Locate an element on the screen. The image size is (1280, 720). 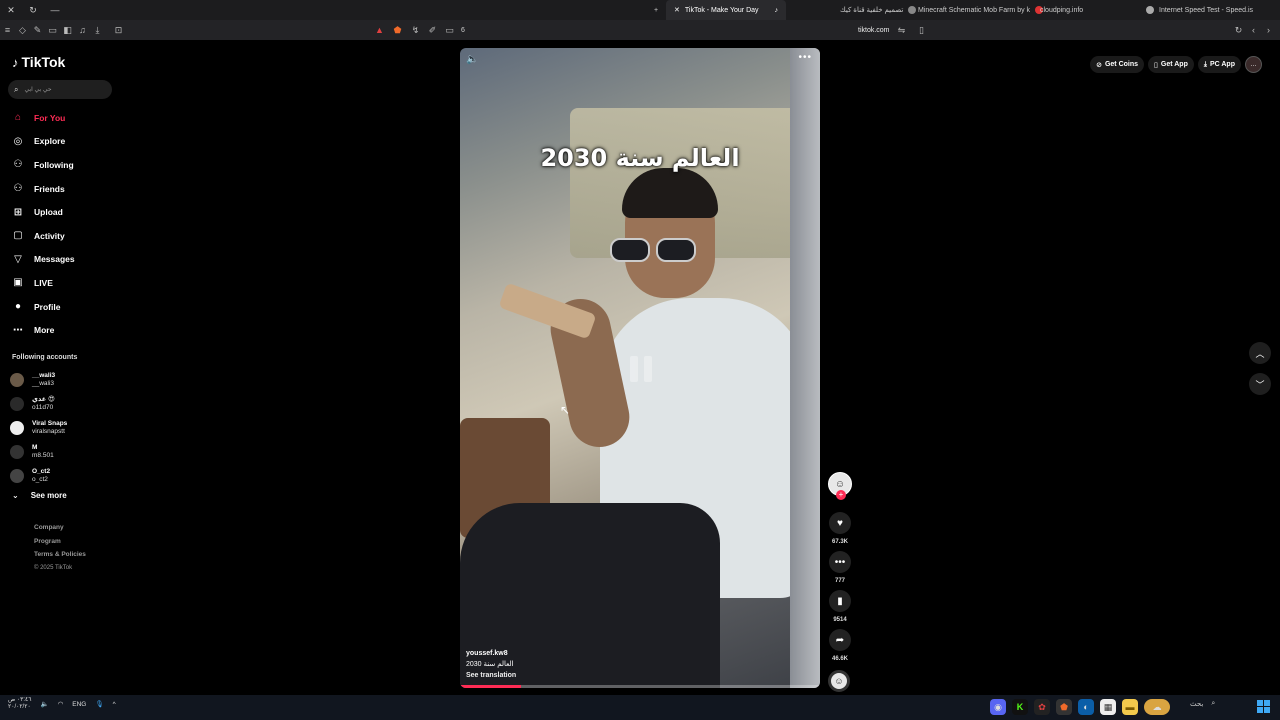
share-action: ➦ 46.6K is located at coordinates (840, 648).